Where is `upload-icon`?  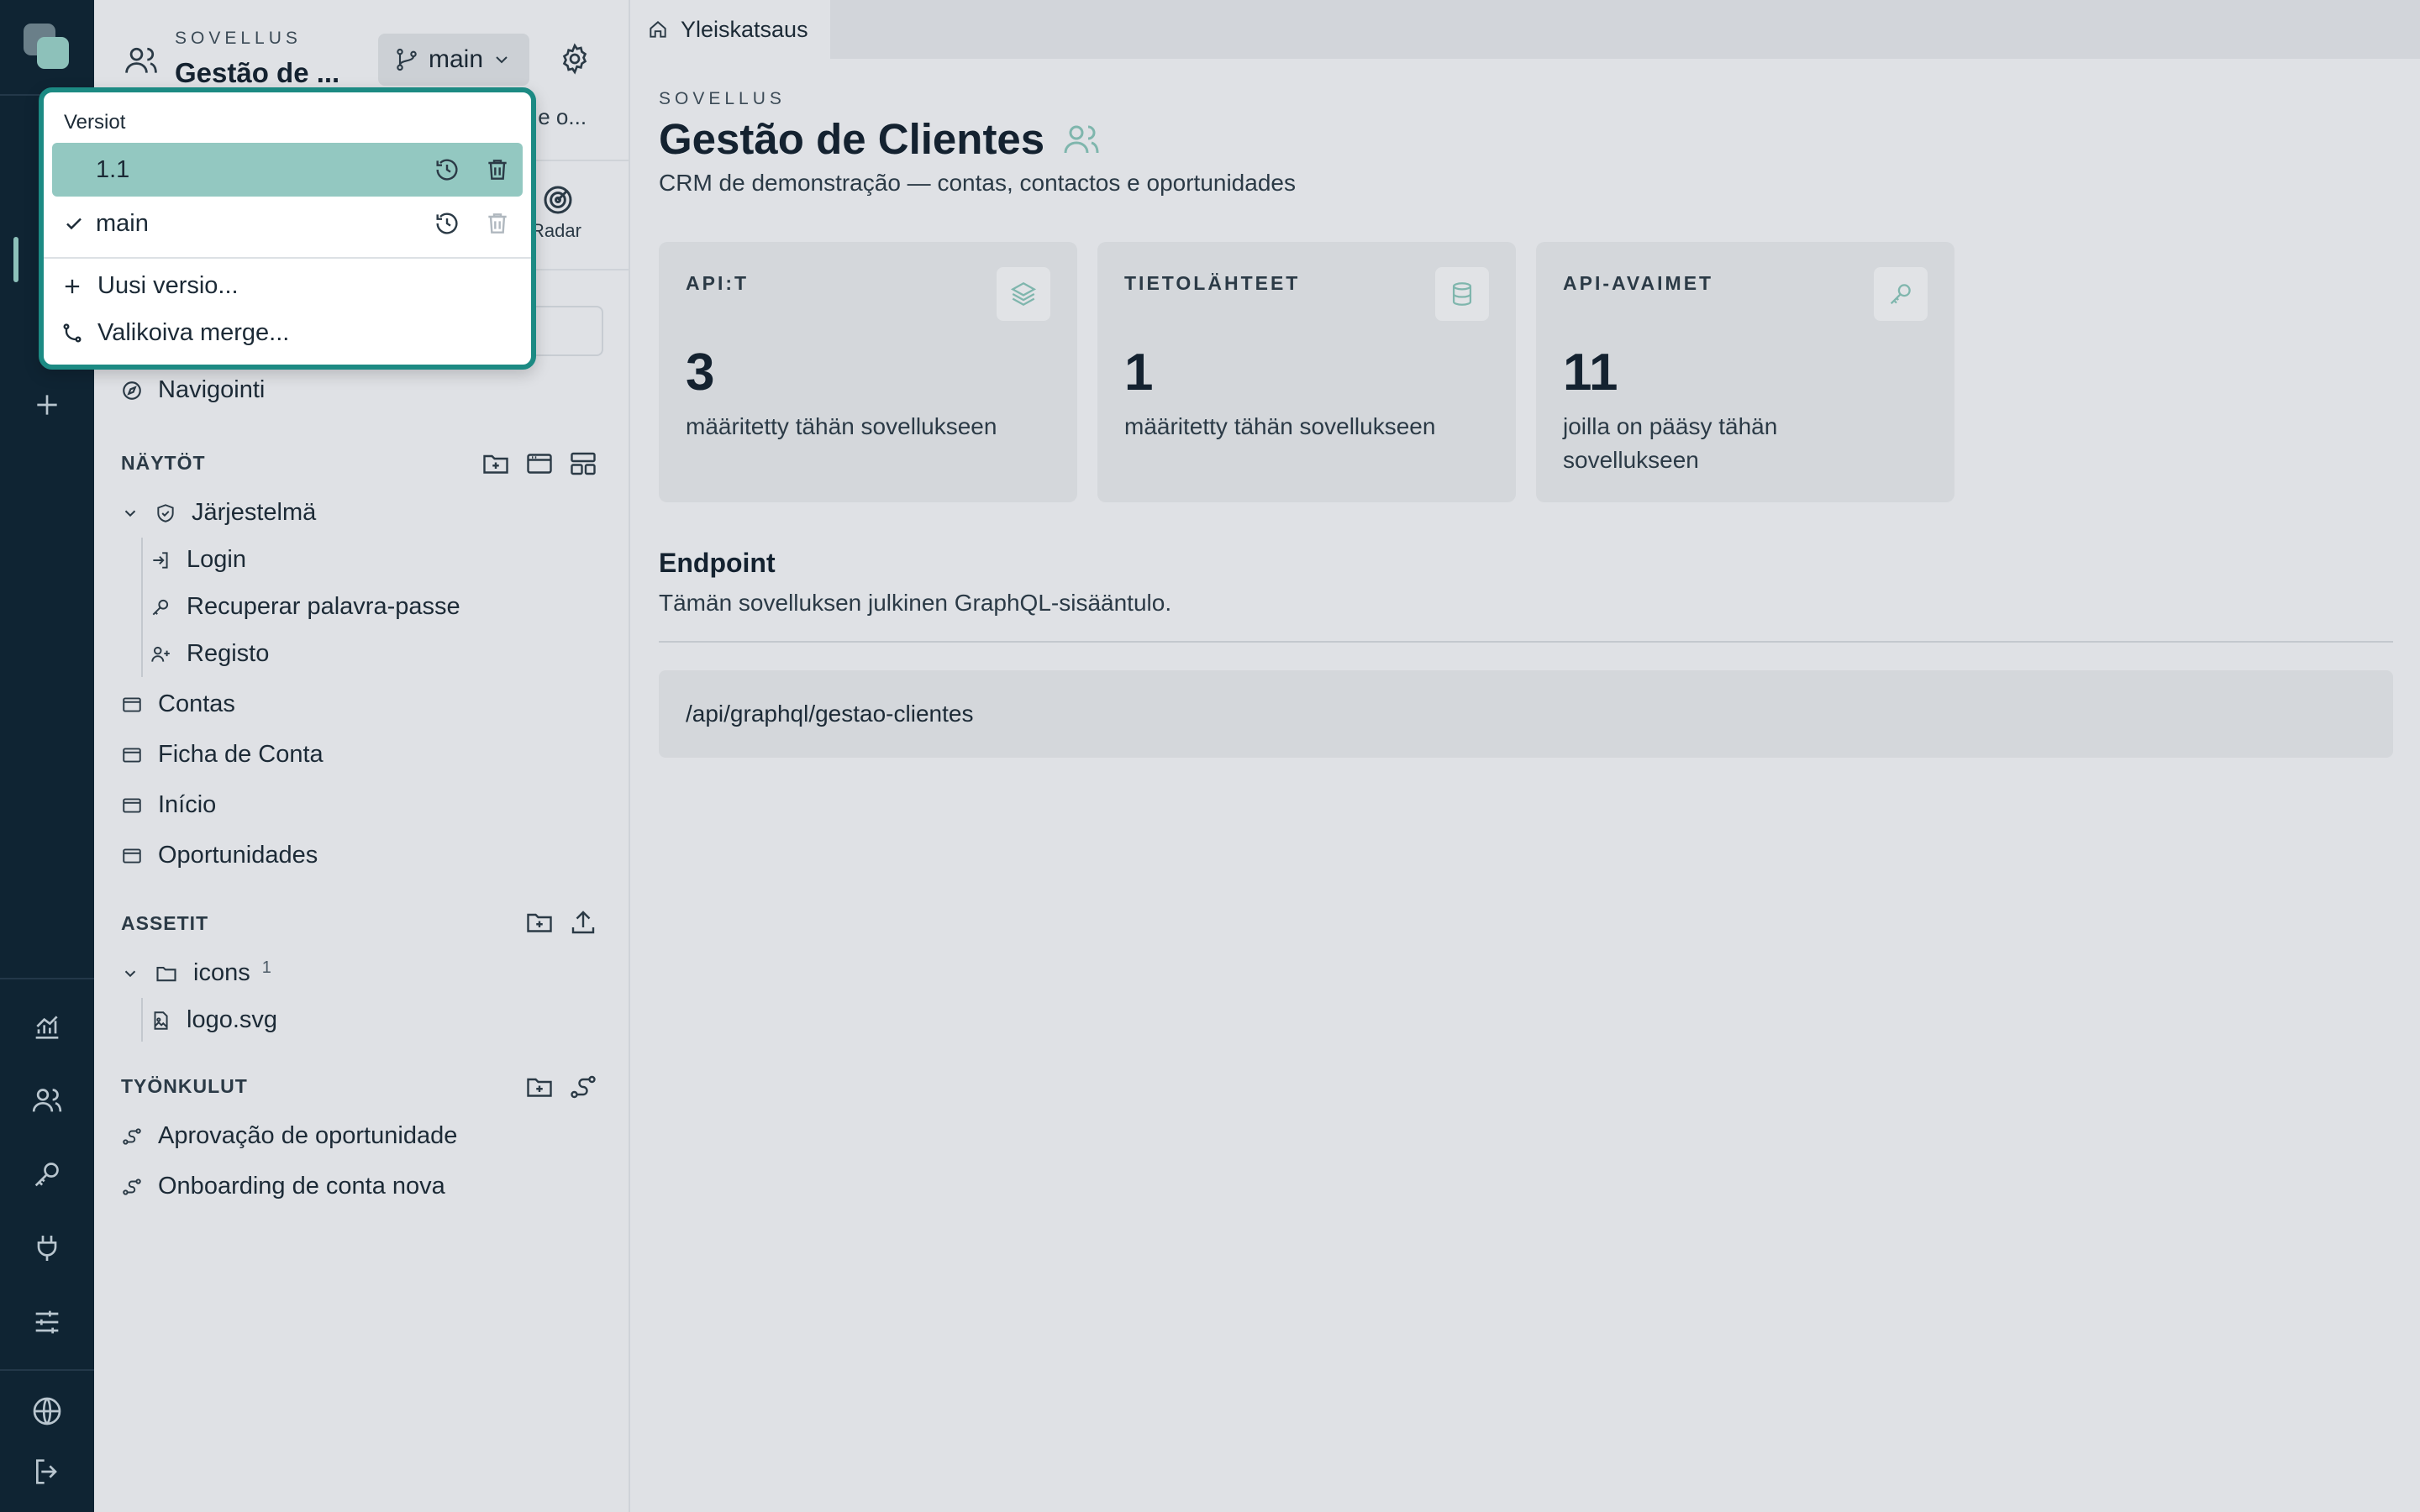
upload-icon is located at coordinates (583, 922).